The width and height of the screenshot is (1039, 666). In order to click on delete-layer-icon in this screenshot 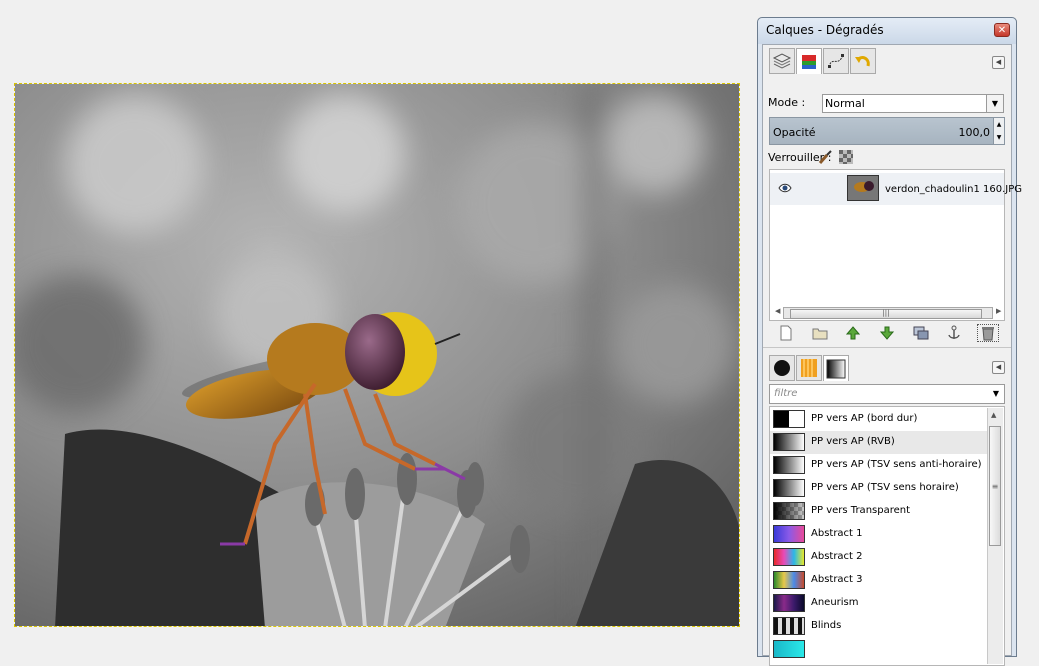, I will do `click(988, 334)`.